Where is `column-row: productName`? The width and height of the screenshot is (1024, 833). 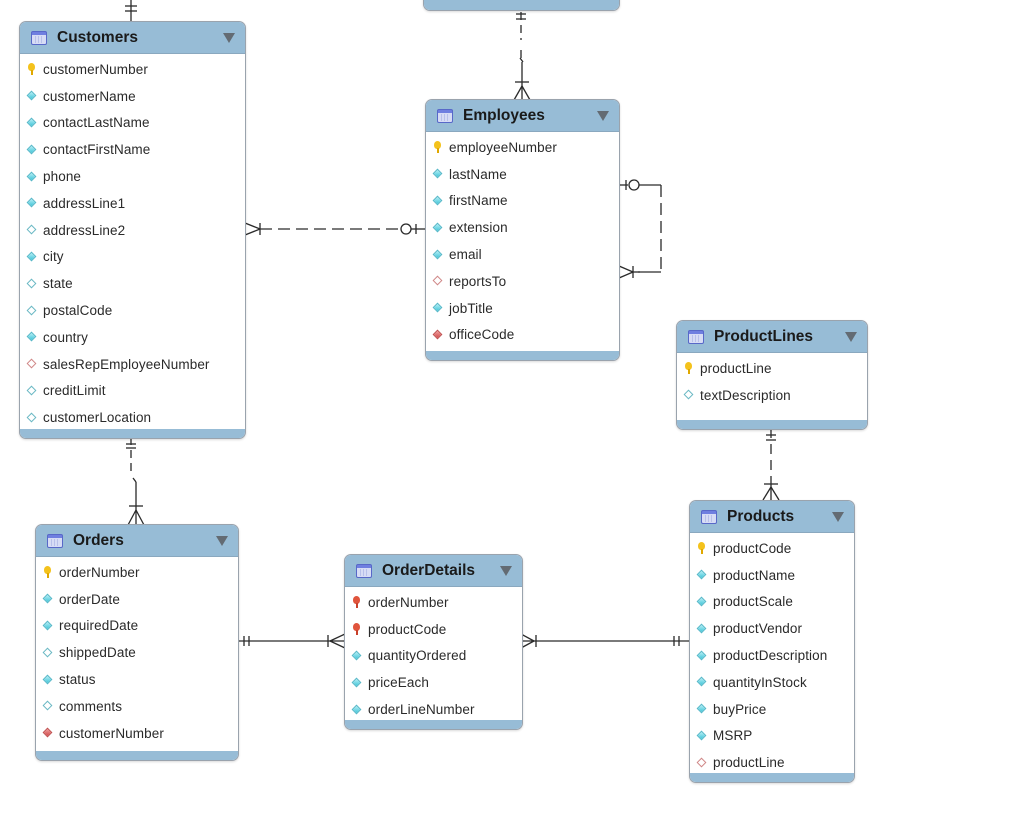 column-row: productName is located at coordinates (772, 575).